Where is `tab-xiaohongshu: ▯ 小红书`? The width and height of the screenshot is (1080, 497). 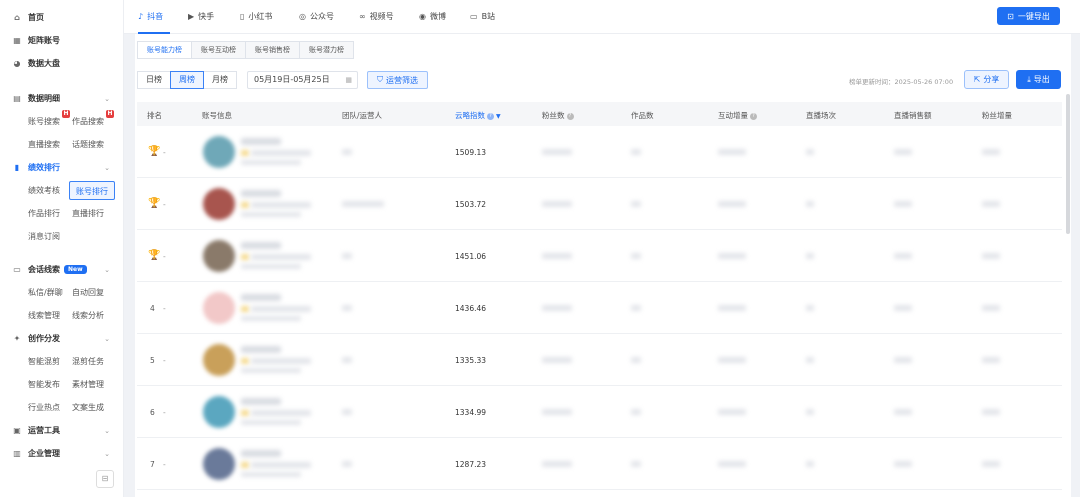 tab-xiaohongshu: ▯ 小红书 is located at coordinates (256, 16).